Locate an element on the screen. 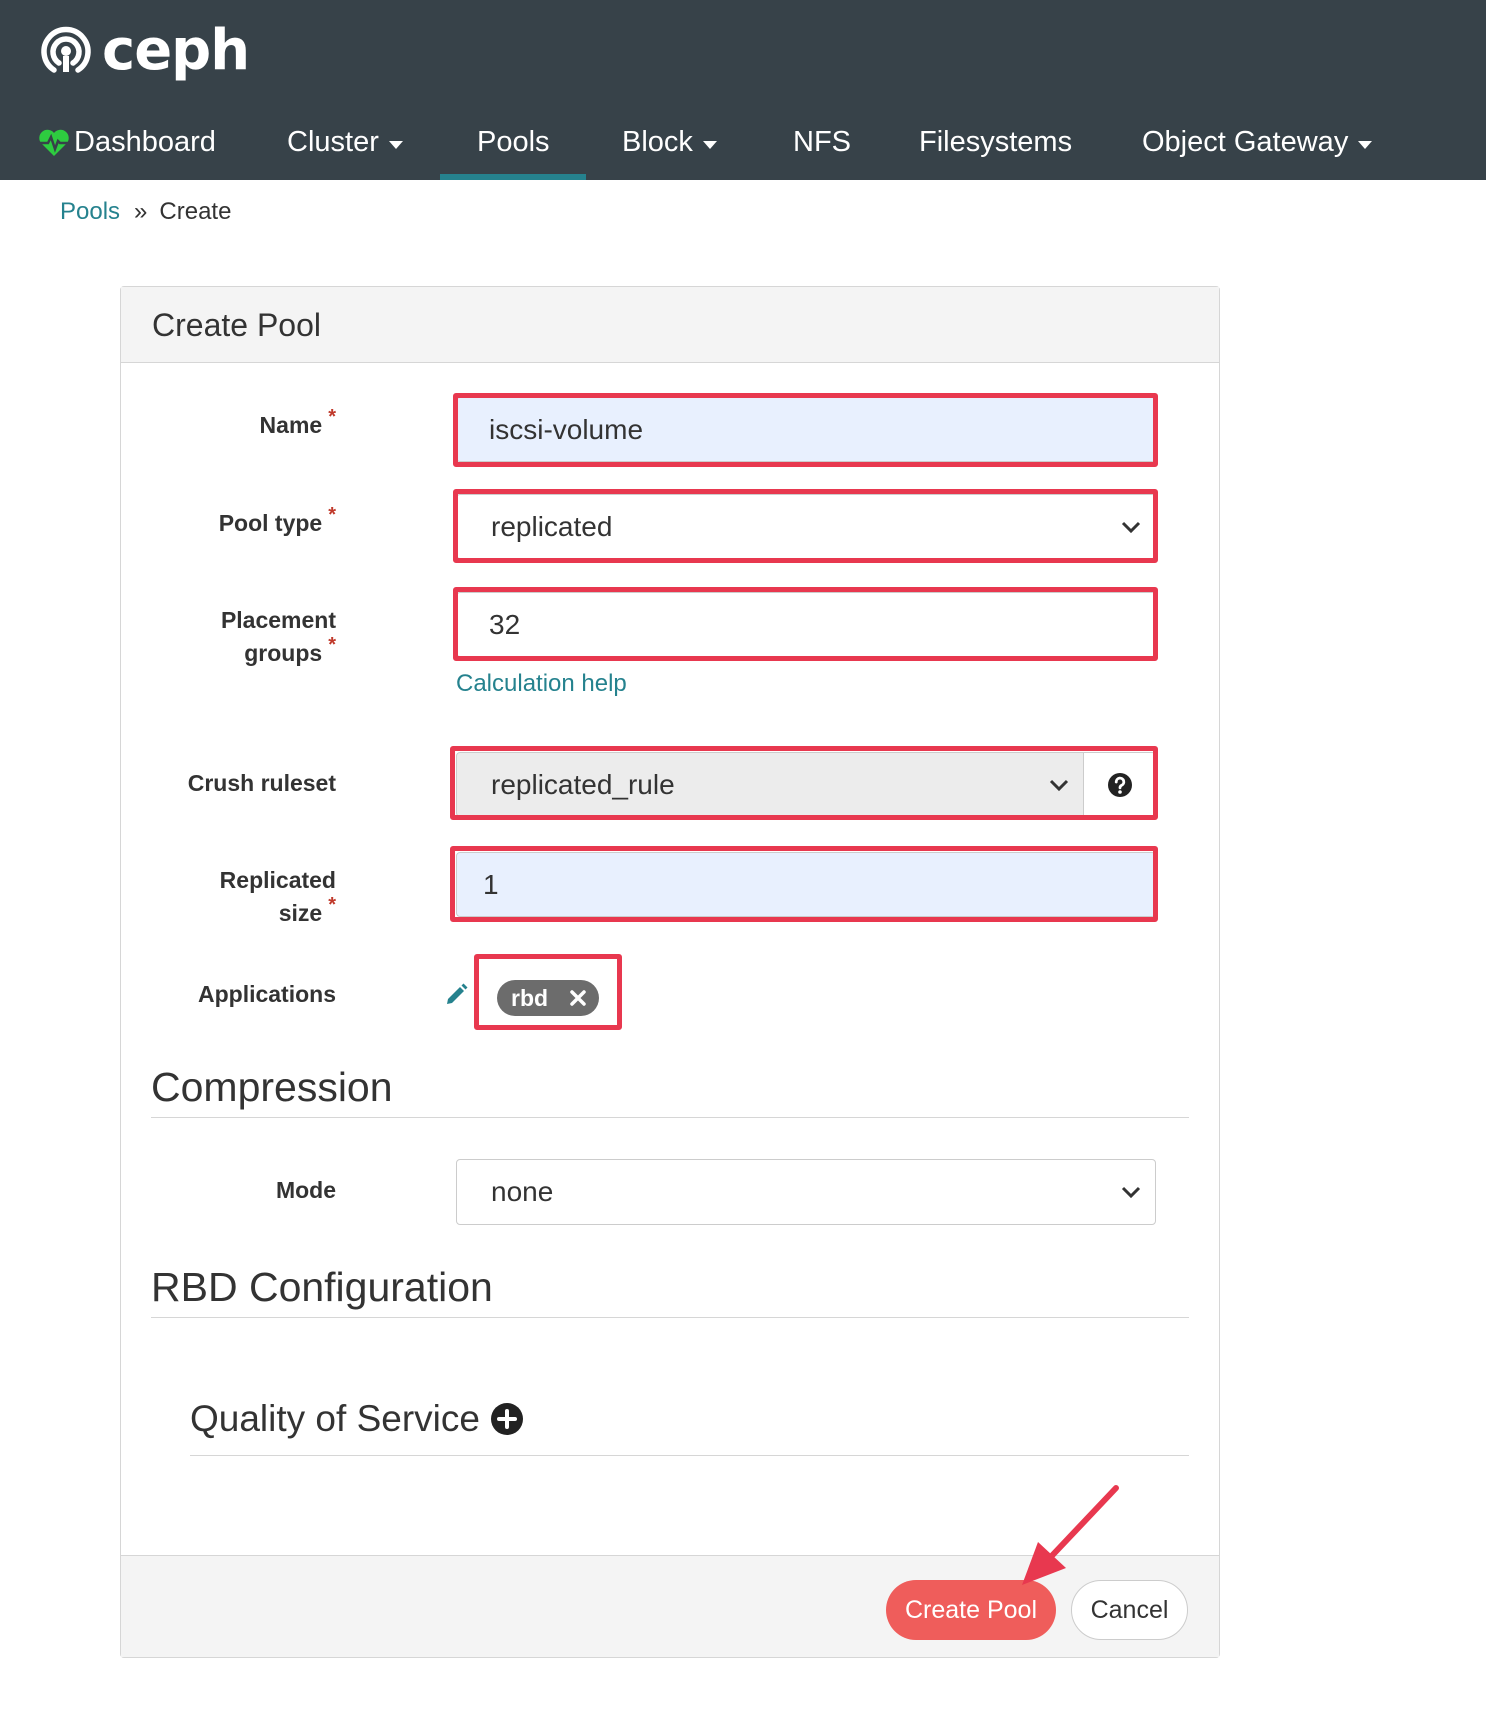 Image resolution: width=1486 pixels, height=1720 pixels. plus-circle-icon is located at coordinates (507, 1419).